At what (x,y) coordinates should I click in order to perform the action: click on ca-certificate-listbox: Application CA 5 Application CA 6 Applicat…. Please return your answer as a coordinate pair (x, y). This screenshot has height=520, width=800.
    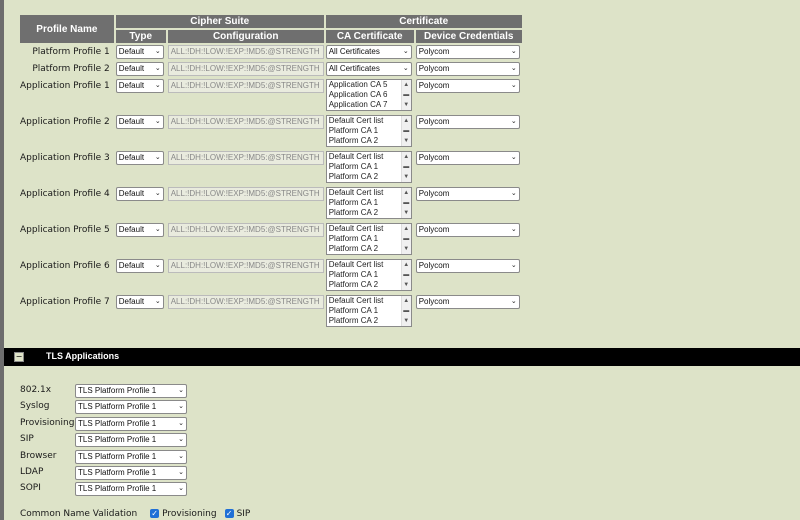
    Looking at the image, I should click on (368, 95).